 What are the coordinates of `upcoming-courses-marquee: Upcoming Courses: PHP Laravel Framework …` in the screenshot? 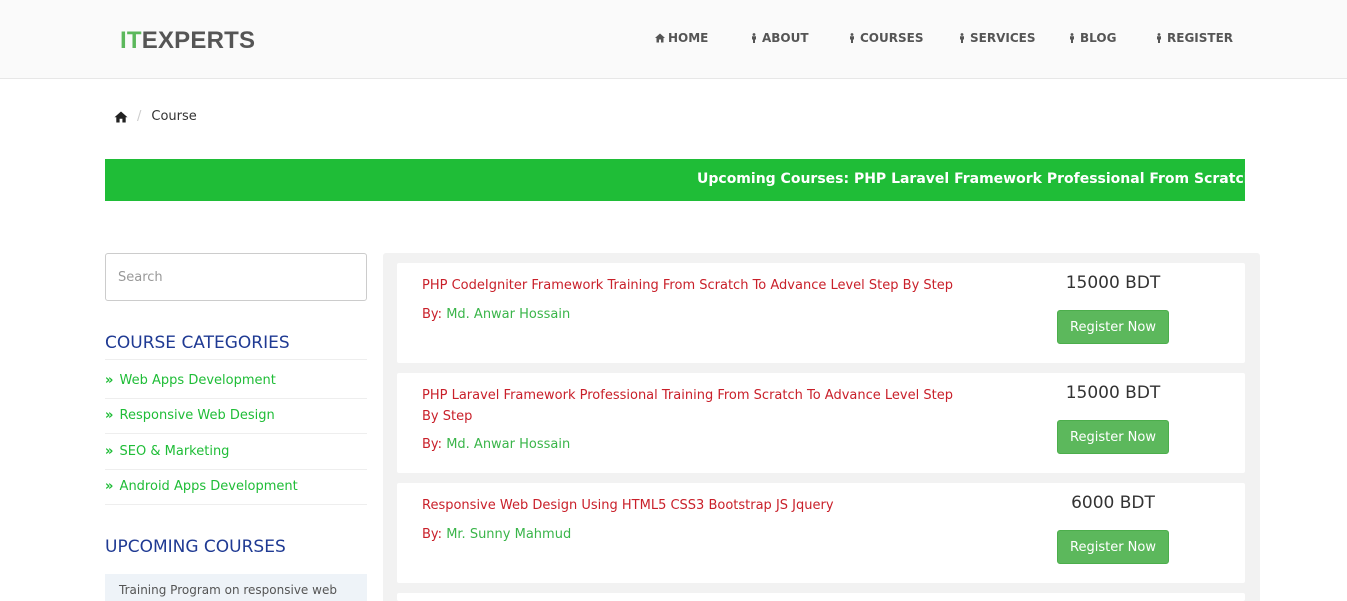 It's located at (675, 180).